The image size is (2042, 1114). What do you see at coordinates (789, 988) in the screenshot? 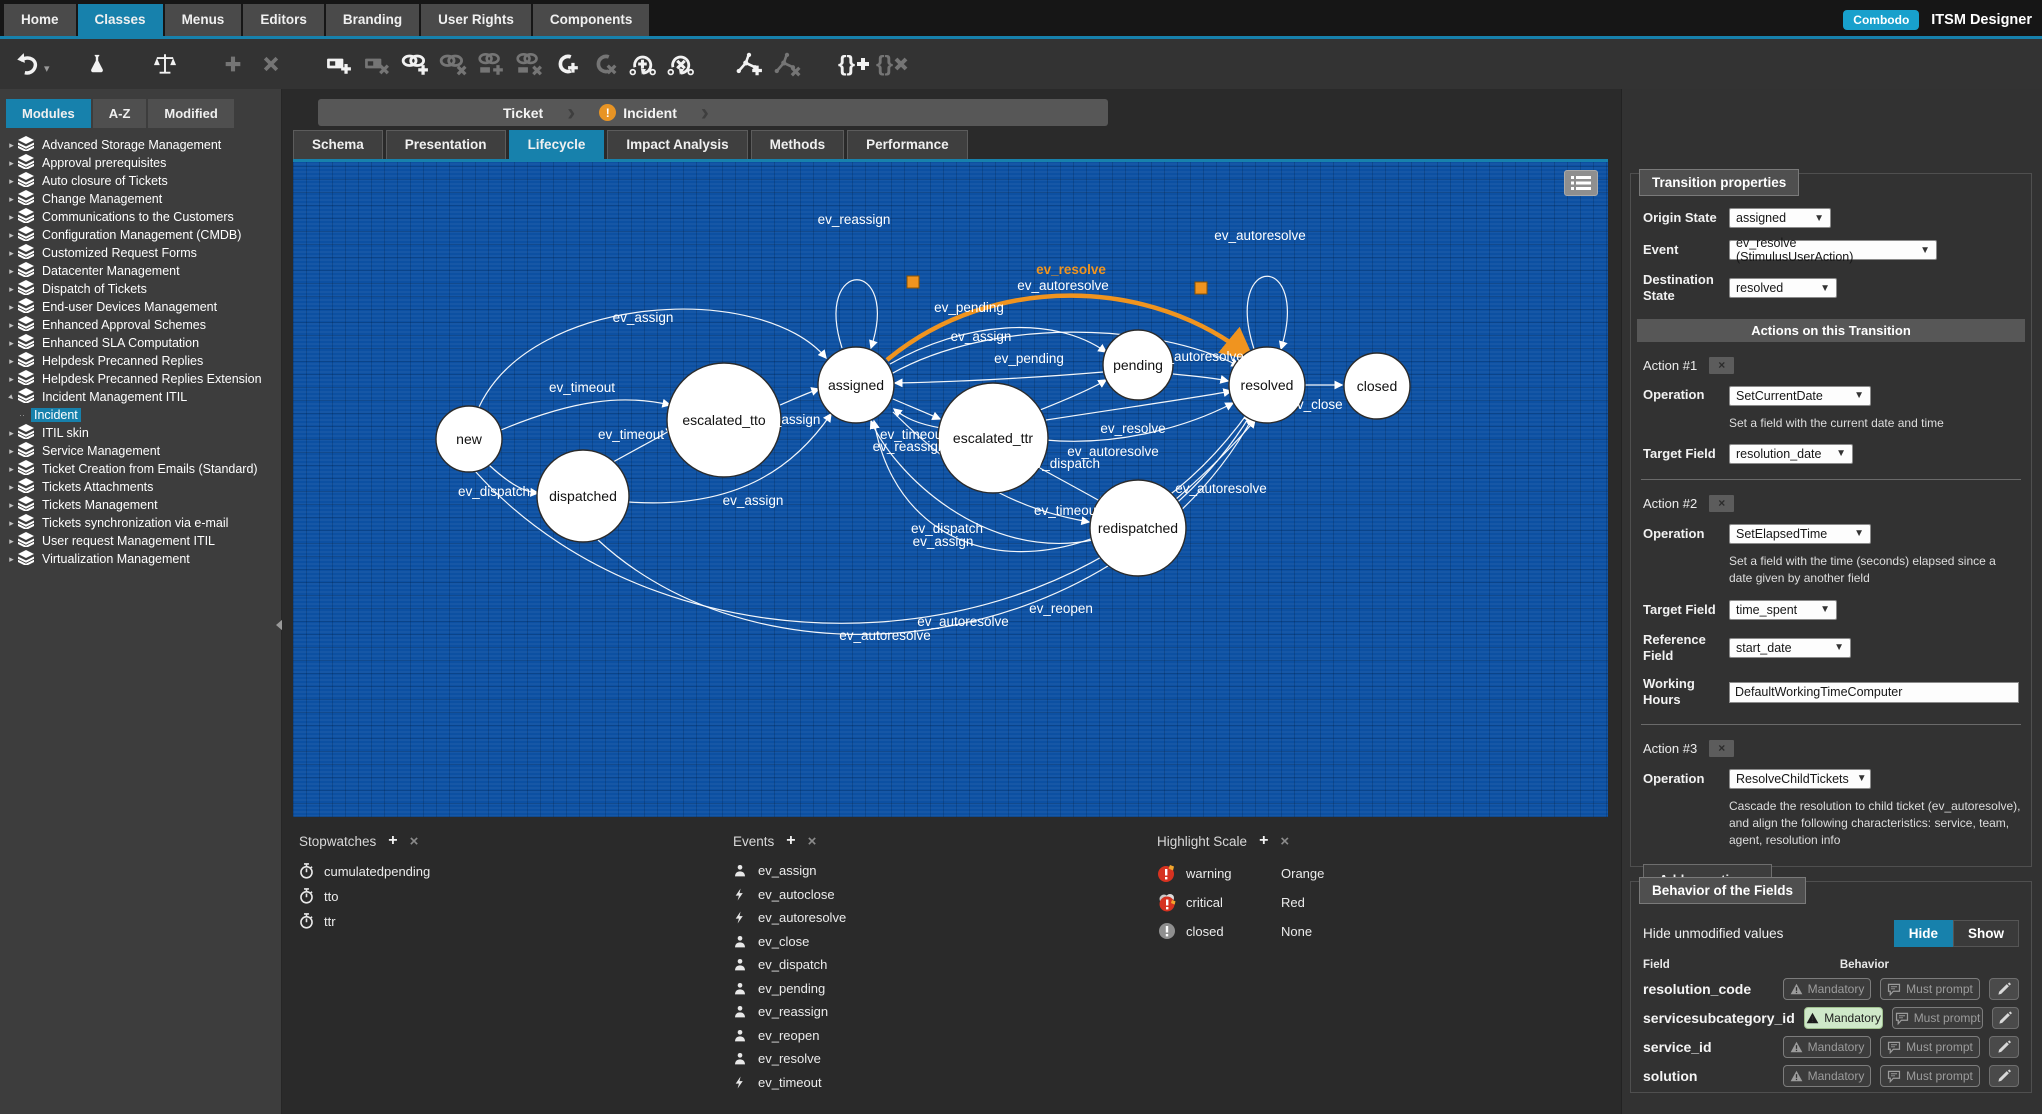
I see `event-ev-pending: ev_pending` at bounding box center [789, 988].